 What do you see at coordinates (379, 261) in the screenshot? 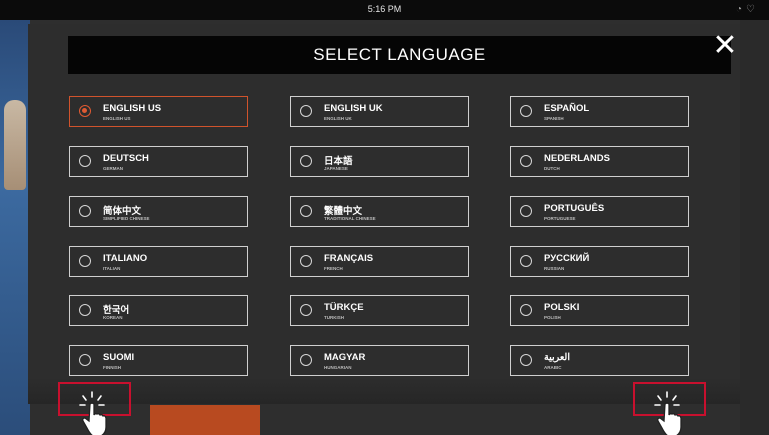
I see `language-option-french: FRANÇAIS FRENCH` at bounding box center [379, 261].